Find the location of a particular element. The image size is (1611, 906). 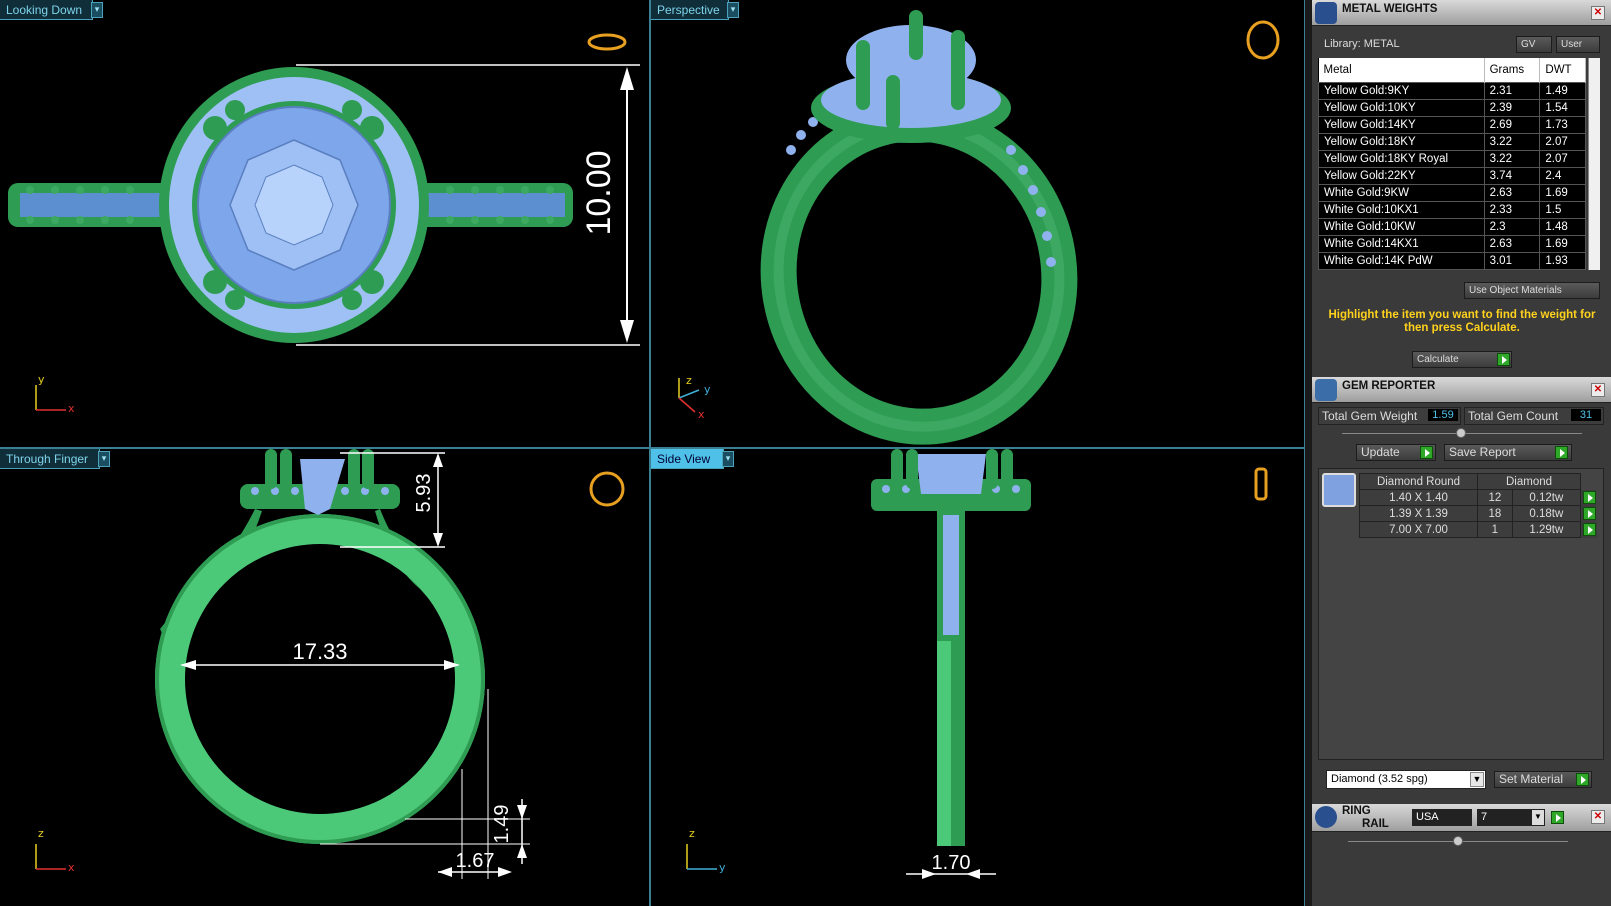

table-row: White Gold:14KX1 2.63 1.69 is located at coordinates (1452, 243).